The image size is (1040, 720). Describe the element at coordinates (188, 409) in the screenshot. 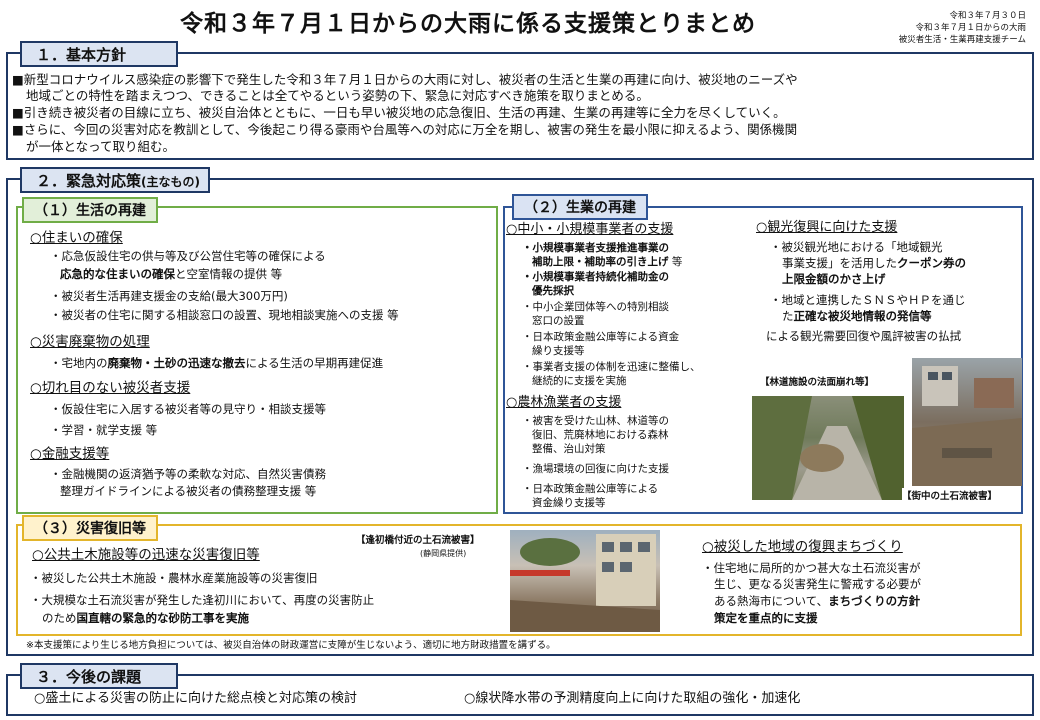

I see `seamless-item: ・仮設住宅に入居する被災者等の見守り・相談支援等` at that location.